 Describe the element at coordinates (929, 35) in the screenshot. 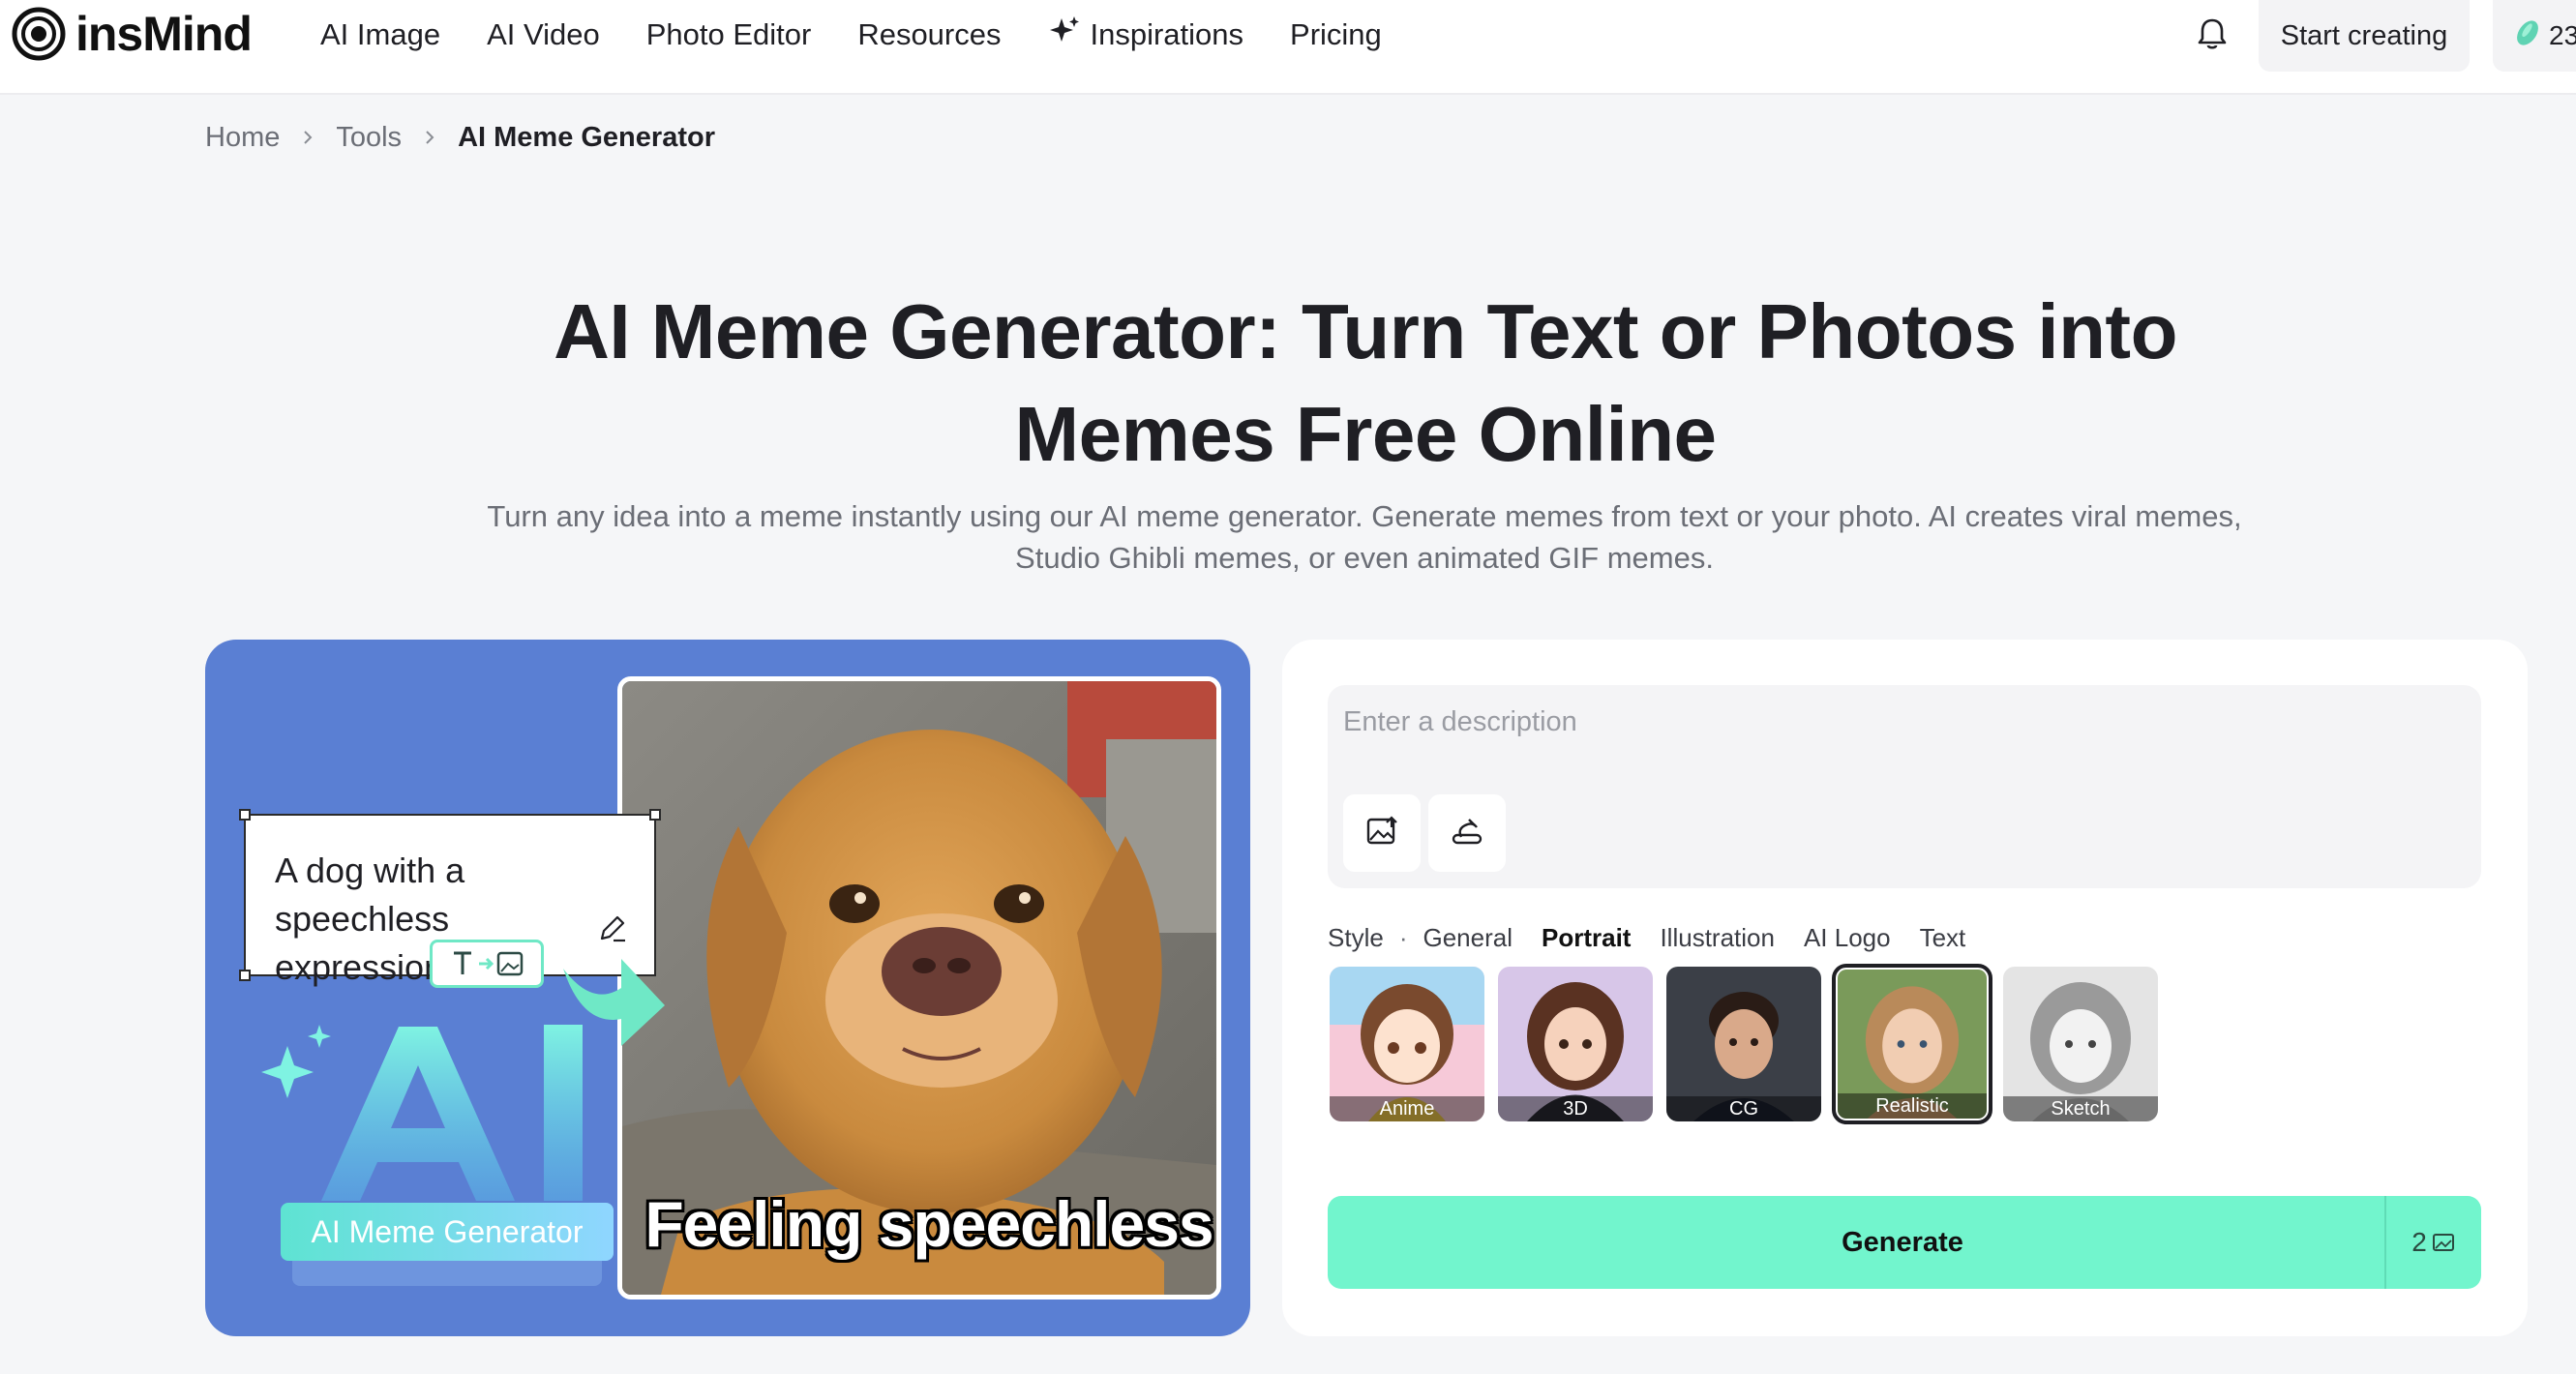

I see `nav-item-resources: Resources` at that location.